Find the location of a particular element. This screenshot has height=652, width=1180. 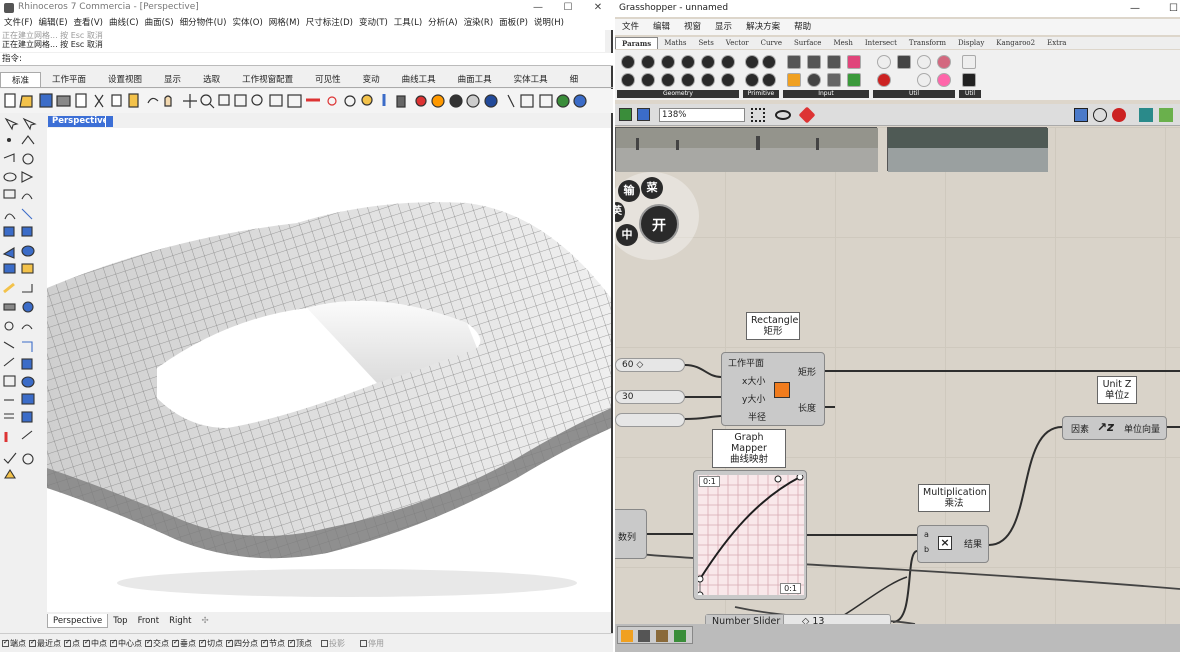

menu-mesh: 网格(M) is located at coordinates (284, 23).